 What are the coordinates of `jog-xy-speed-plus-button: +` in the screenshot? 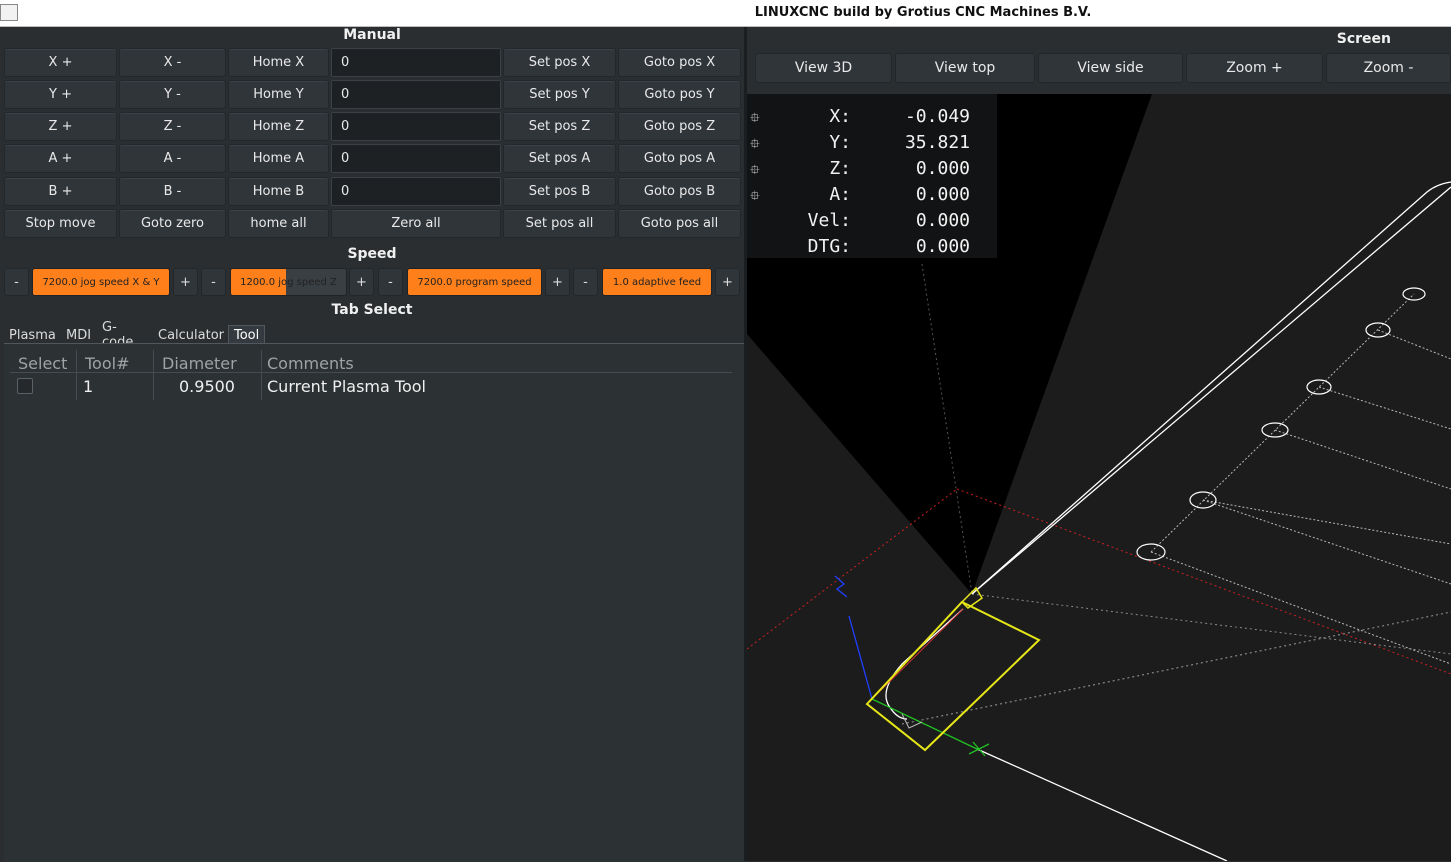 It's located at (185, 282).